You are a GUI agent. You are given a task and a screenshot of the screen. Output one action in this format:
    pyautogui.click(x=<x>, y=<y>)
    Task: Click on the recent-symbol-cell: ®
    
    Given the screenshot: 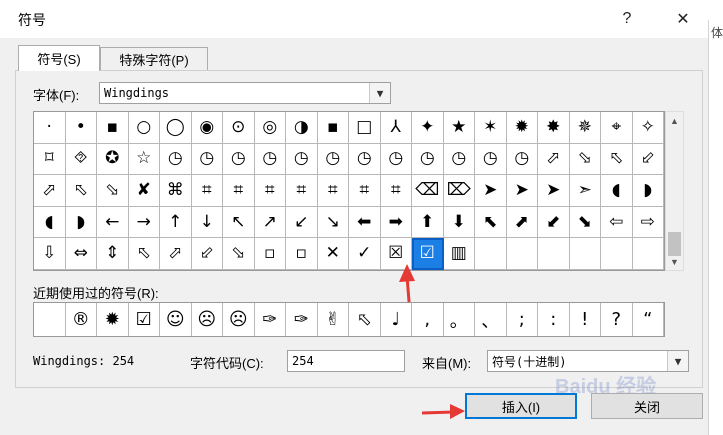 What is the action you would take?
    pyautogui.click(x=81, y=319)
    